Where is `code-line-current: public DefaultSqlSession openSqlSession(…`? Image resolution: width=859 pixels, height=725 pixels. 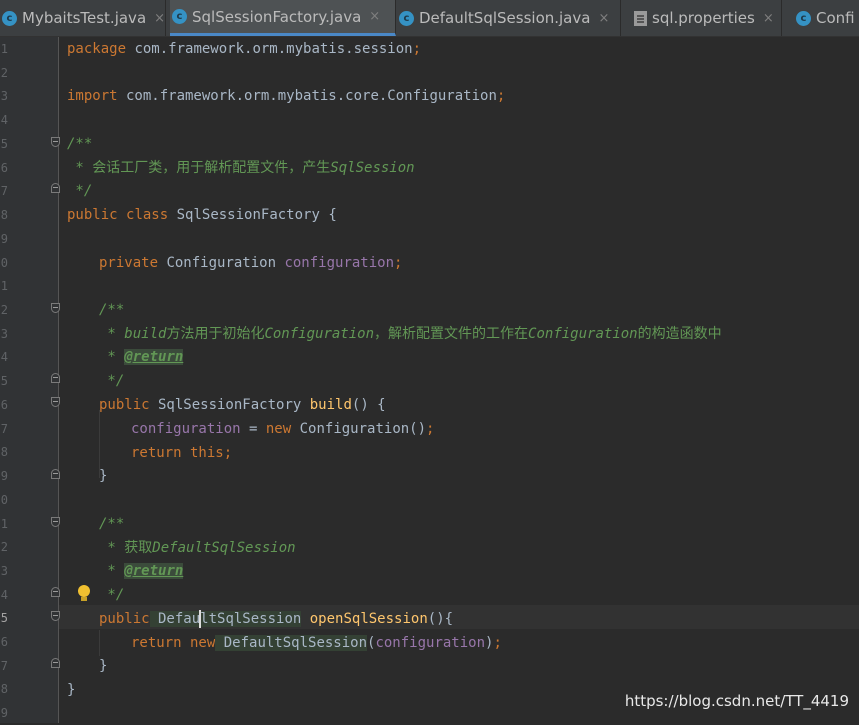
code-line-current: public DefaultSqlSession openSqlSession(… is located at coordinates (276, 619).